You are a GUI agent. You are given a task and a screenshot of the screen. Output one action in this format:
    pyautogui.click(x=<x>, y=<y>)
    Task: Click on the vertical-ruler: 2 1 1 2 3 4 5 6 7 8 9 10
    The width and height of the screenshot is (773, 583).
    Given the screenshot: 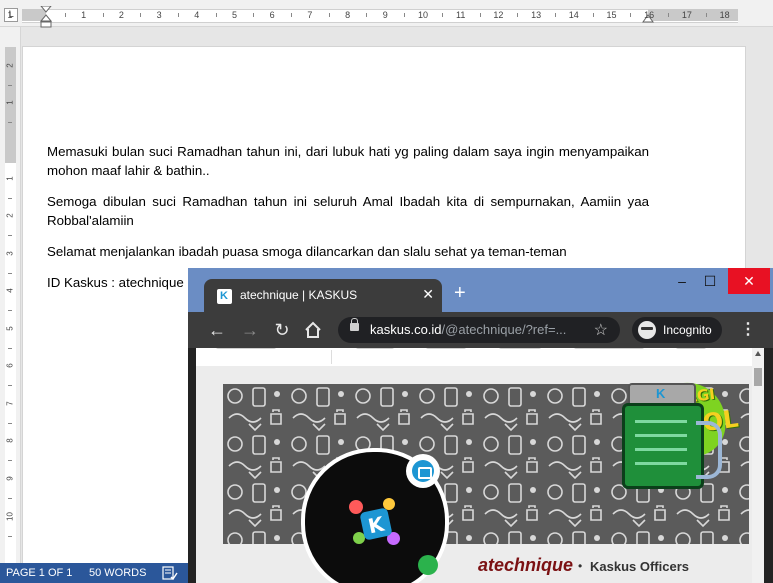 What is the action you would take?
    pyautogui.click(x=10, y=295)
    